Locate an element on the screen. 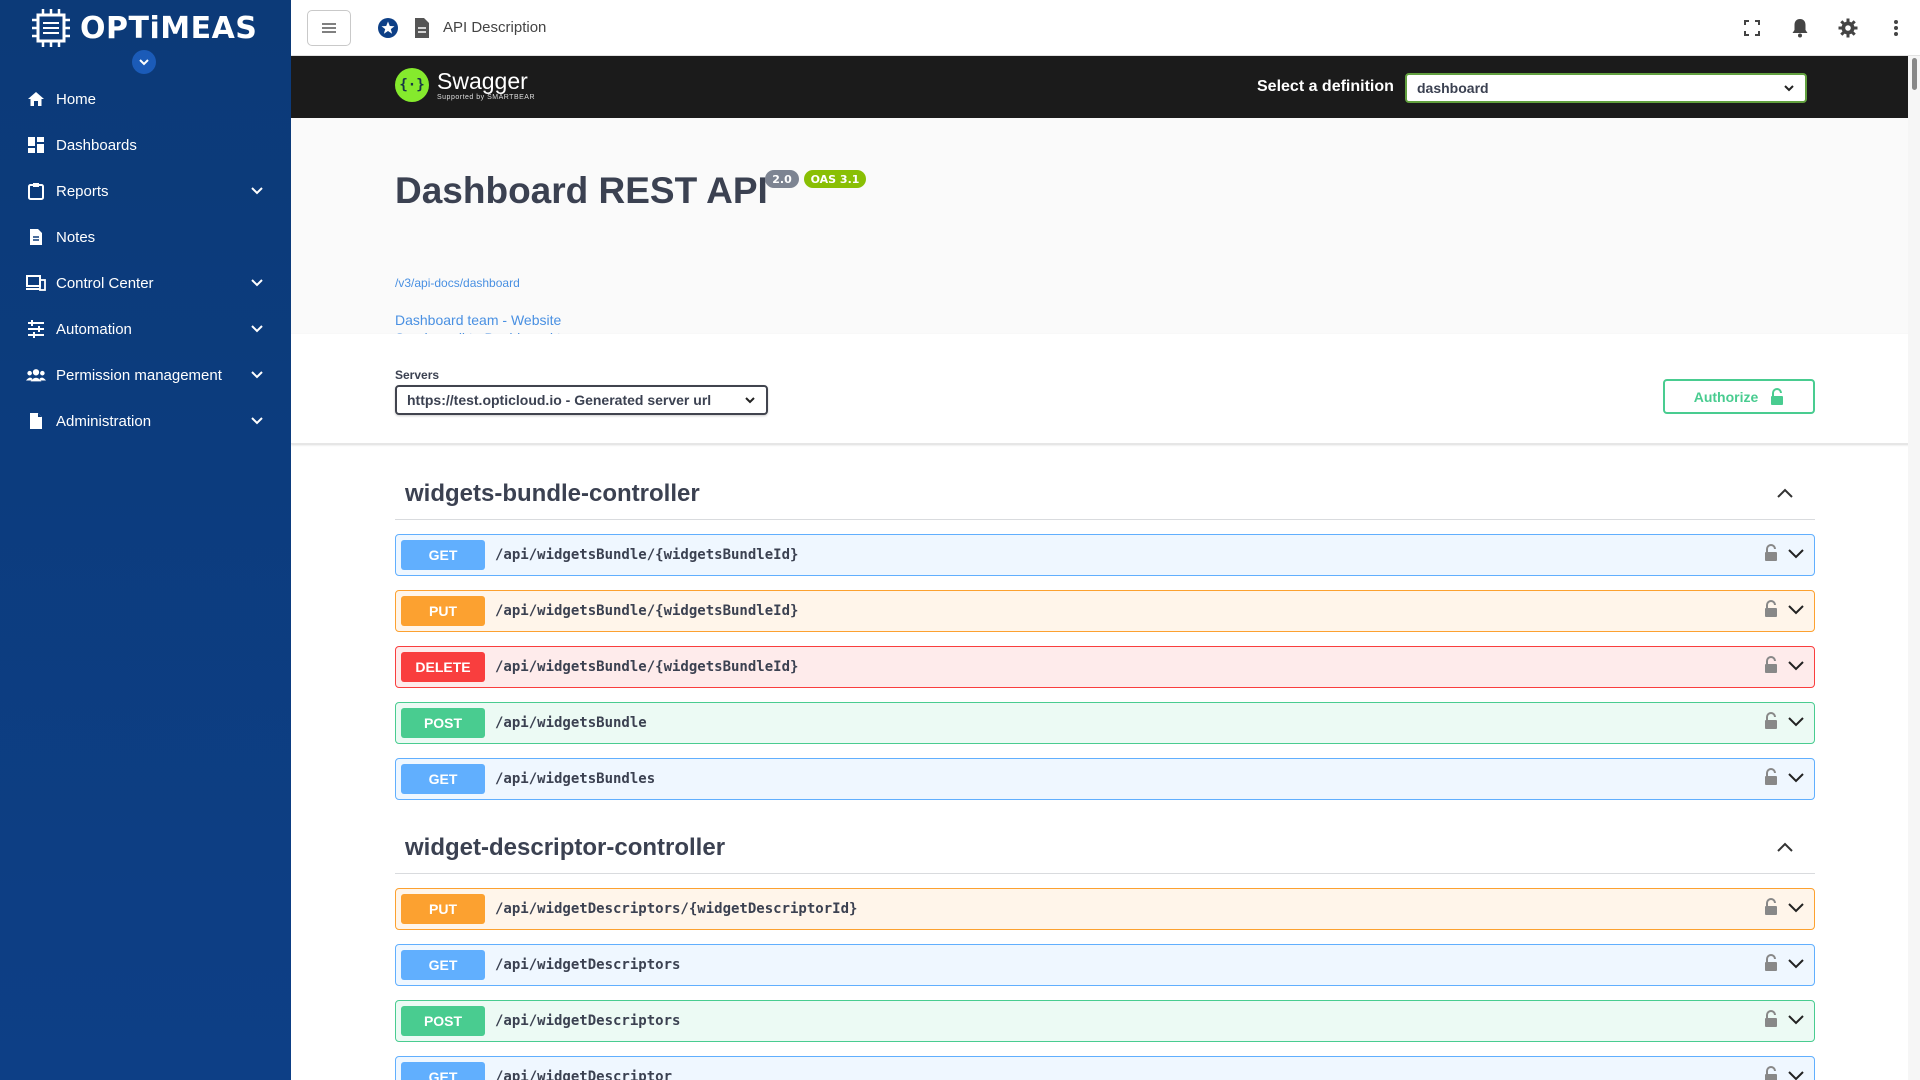 Image resolution: width=1920 pixels, height=1080 pixels. devices-icon is located at coordinates (36, 283).